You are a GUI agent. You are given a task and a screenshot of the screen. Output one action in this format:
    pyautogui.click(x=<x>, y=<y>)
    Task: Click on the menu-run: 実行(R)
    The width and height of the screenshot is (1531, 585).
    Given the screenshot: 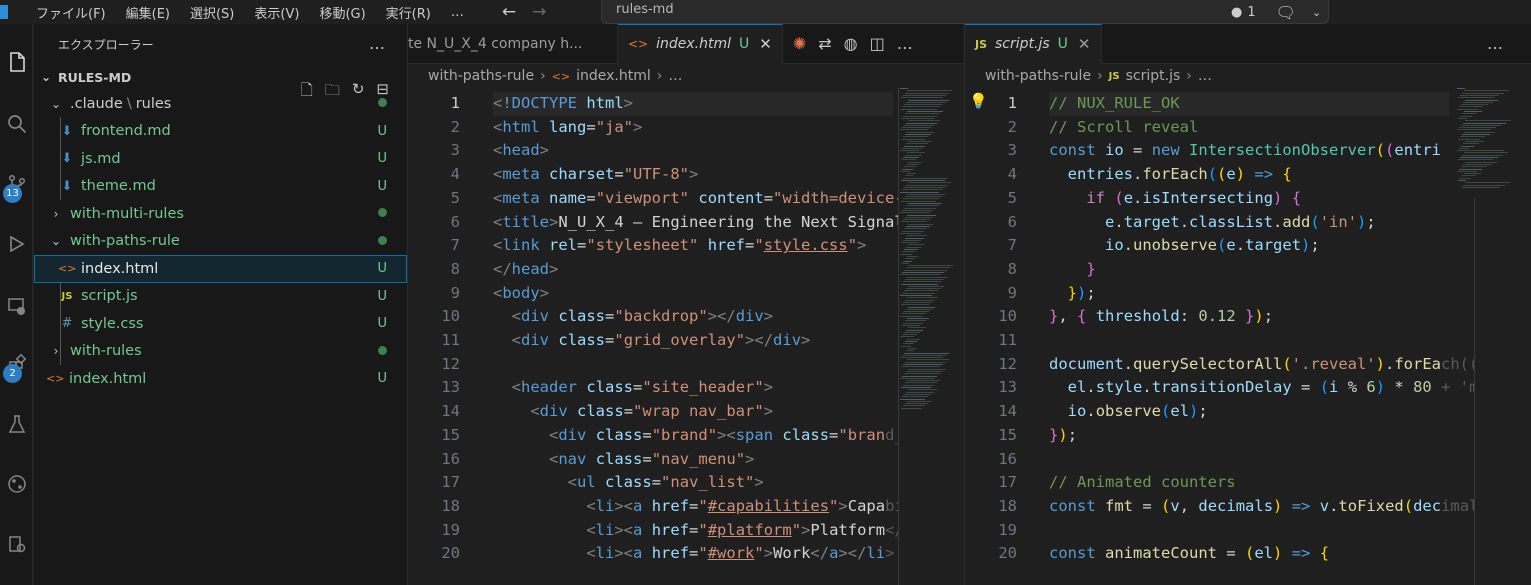 What is the action you would take?
    pyautogui.click(x=408, y=12)
    